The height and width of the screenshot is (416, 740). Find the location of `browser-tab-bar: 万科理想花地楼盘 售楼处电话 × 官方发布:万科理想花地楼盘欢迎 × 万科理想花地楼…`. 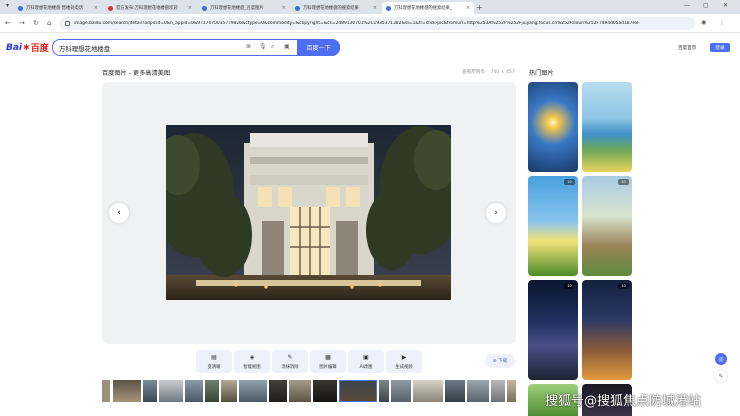

browser-tab-bar: 万科理想花地楼盘 售楼处电话 × 官方发布:万科理想花地楼盘欢迎 × 万科理想花地楼… is located at coordinates (370, 7).